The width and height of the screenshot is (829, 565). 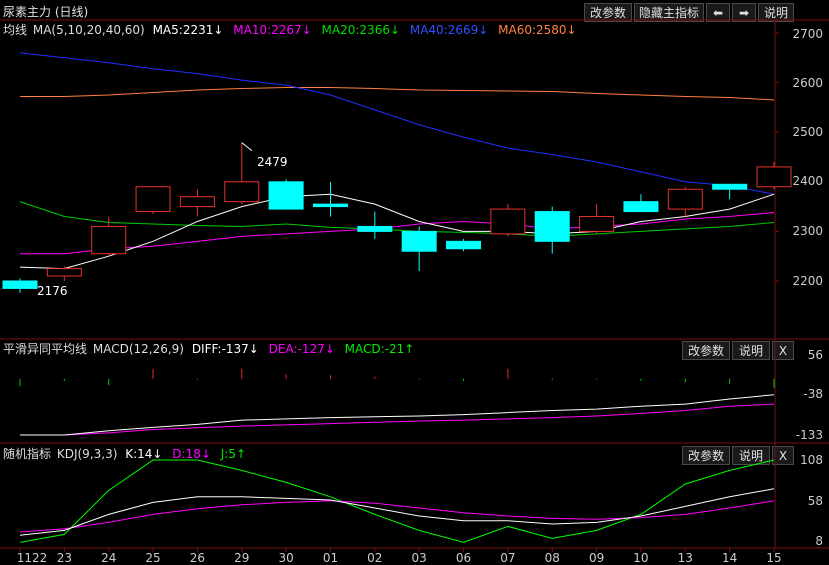 What do you see at coordinates (815, 501) in the screenshot?
I see `kdj-tick-58: 58` at bounding box center [815, 501].